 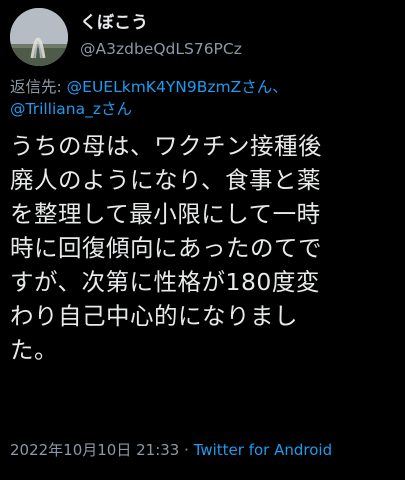 What do you see at coordinates (38, 87) in the screenshot?
I see `reply-prefix: 返信先:` at bounding box center [38, 87].